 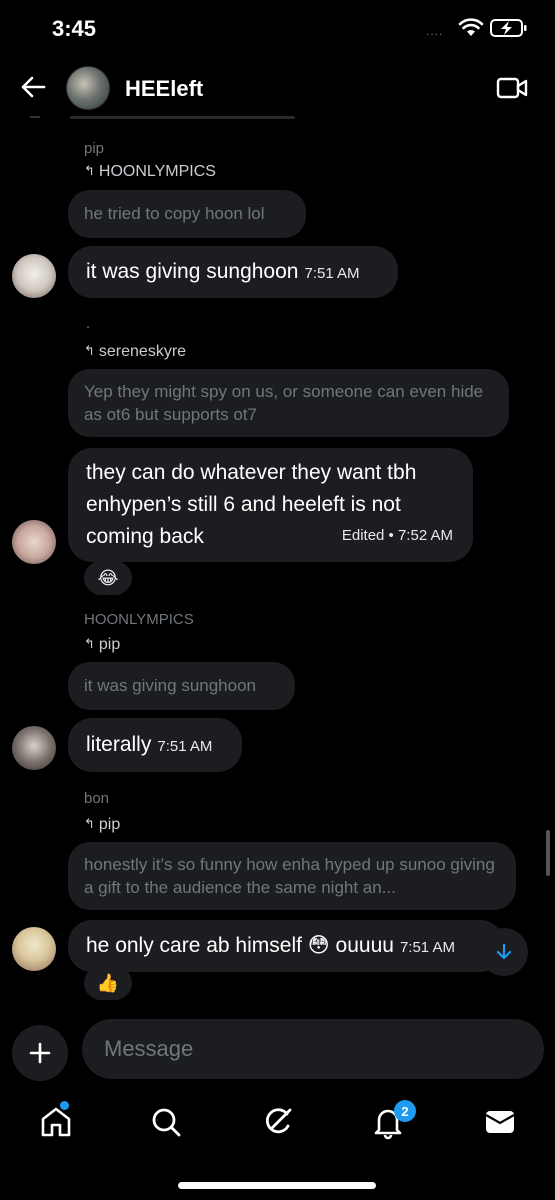 I want to click on reply-indicator: ↰ HOONLYMPICS, so click(x=150, y=172).